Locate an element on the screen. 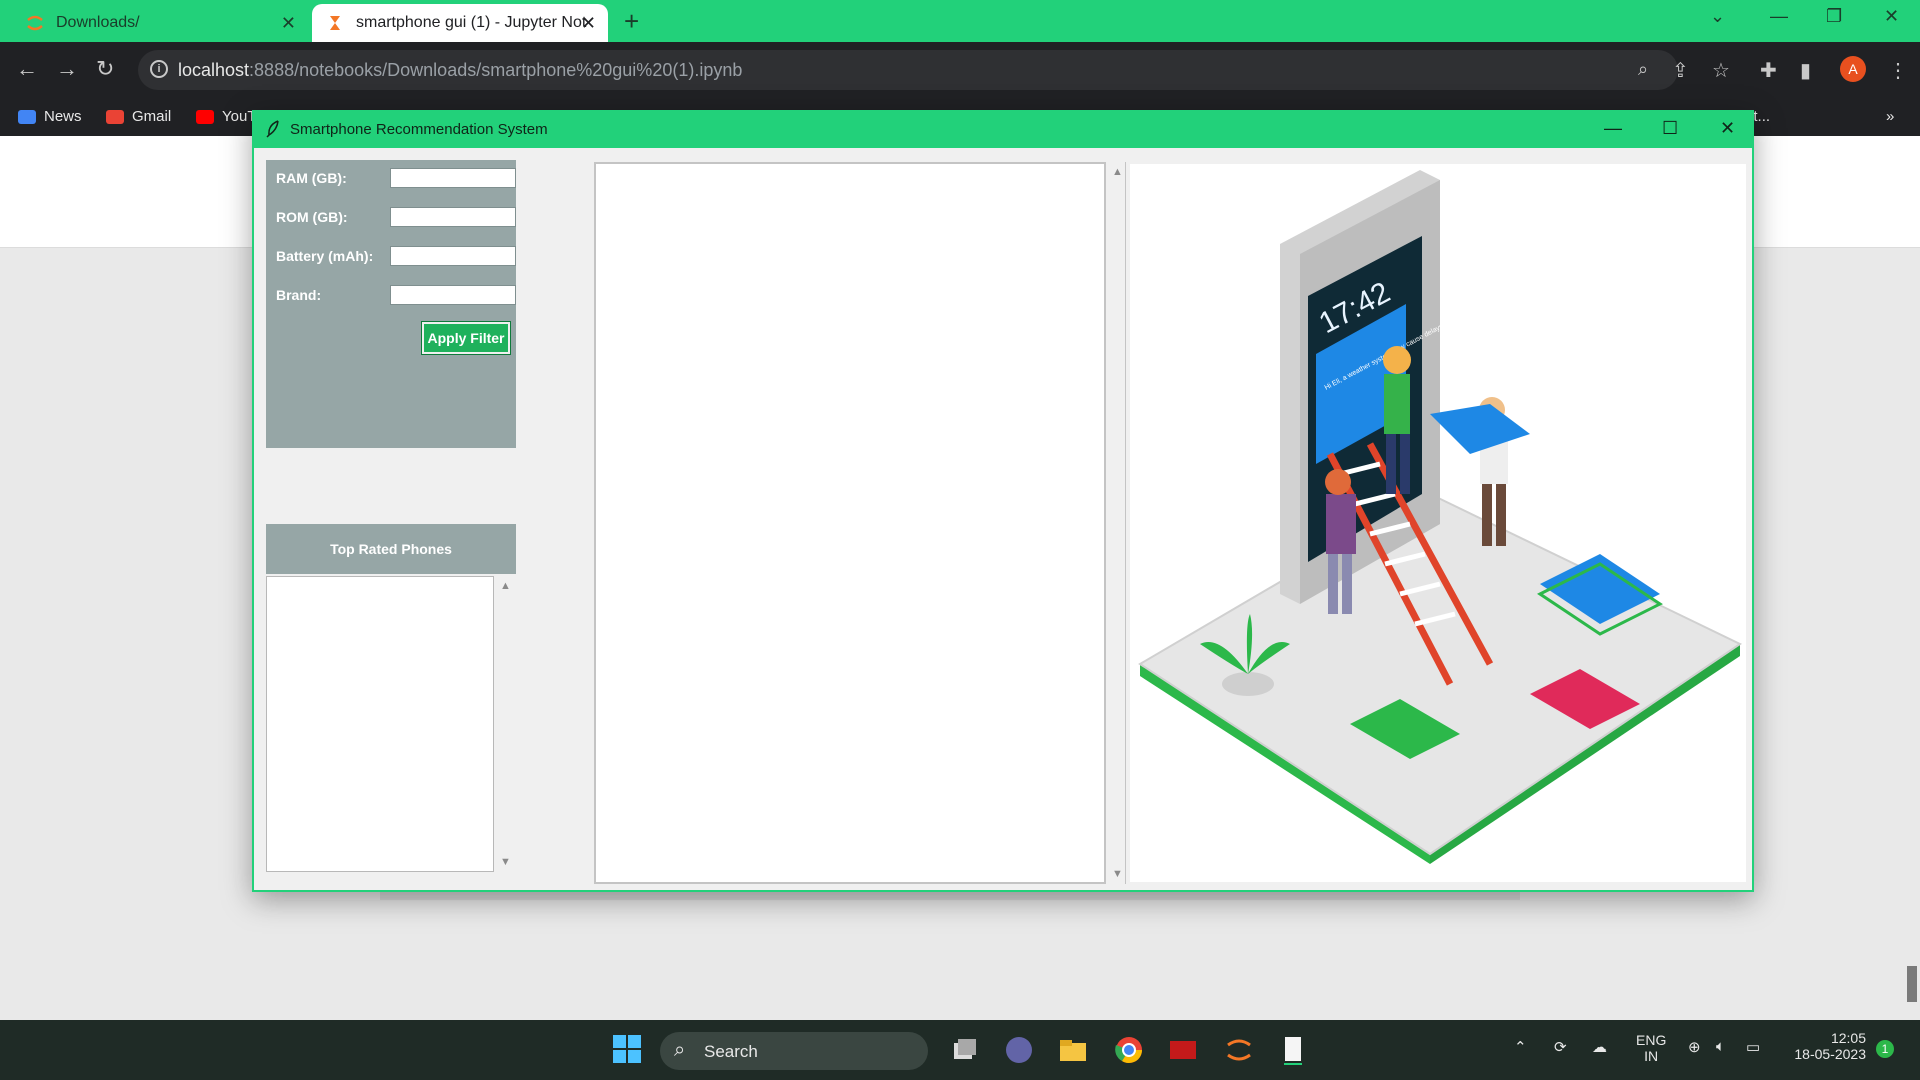  tray-overflow-chevron-icon: ⌃ is located at coordinates (1520, 1047).